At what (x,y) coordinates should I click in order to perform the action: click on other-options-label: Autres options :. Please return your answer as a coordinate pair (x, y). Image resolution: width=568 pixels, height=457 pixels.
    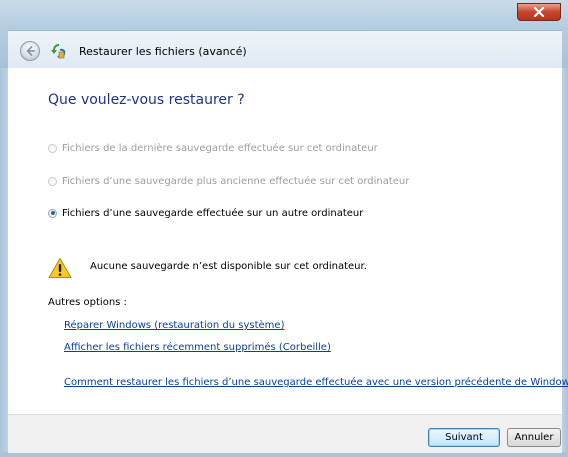
    Looking at the image, I should click on (87, 302).